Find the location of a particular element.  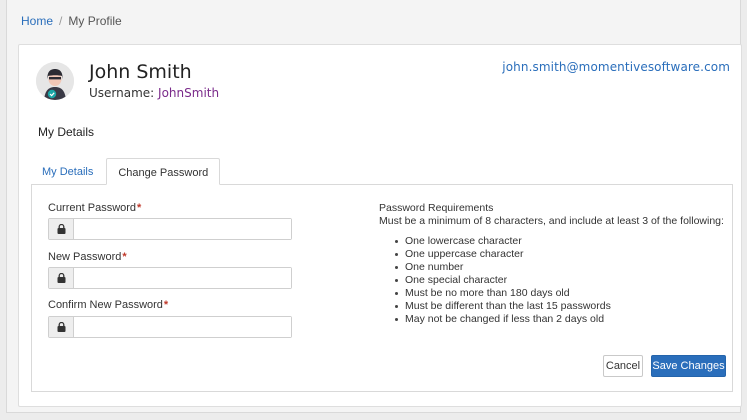

tab-my-details: My Details is located at coordinates (67, 171).